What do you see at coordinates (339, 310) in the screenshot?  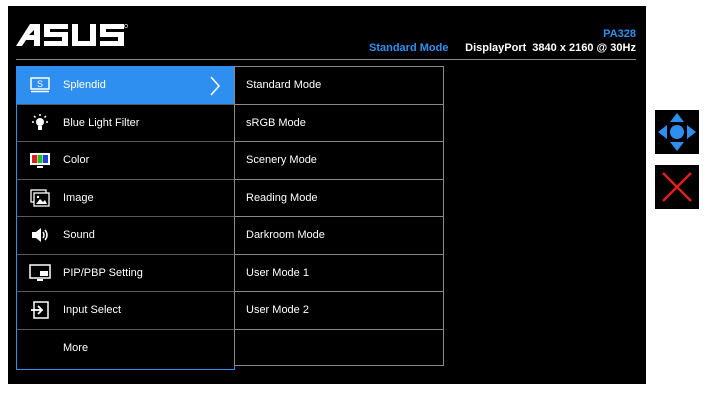 I see `sub-item-user-mode-2: User Mode 2` at bounding box center [339, 310].